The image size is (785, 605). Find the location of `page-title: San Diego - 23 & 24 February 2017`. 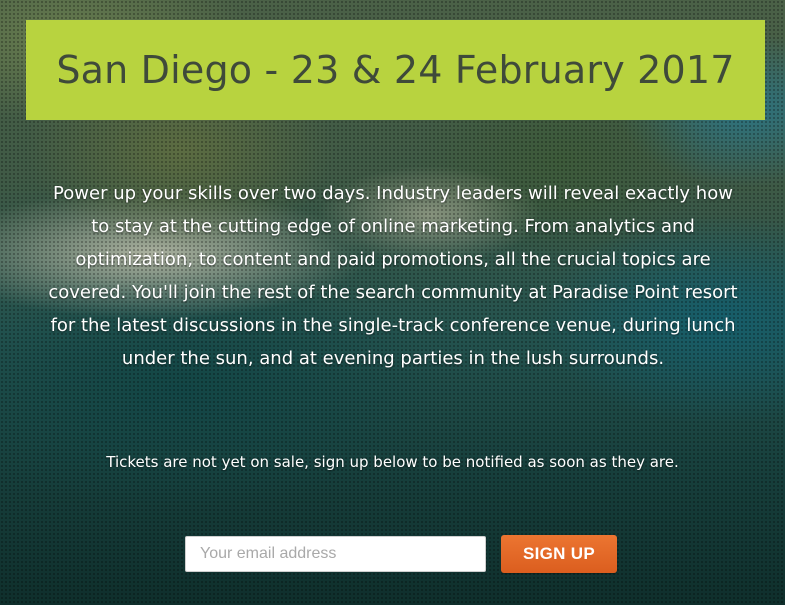

page-title: San Diego - 23 & 24 February 2017 is located at coordinates (395, 70).